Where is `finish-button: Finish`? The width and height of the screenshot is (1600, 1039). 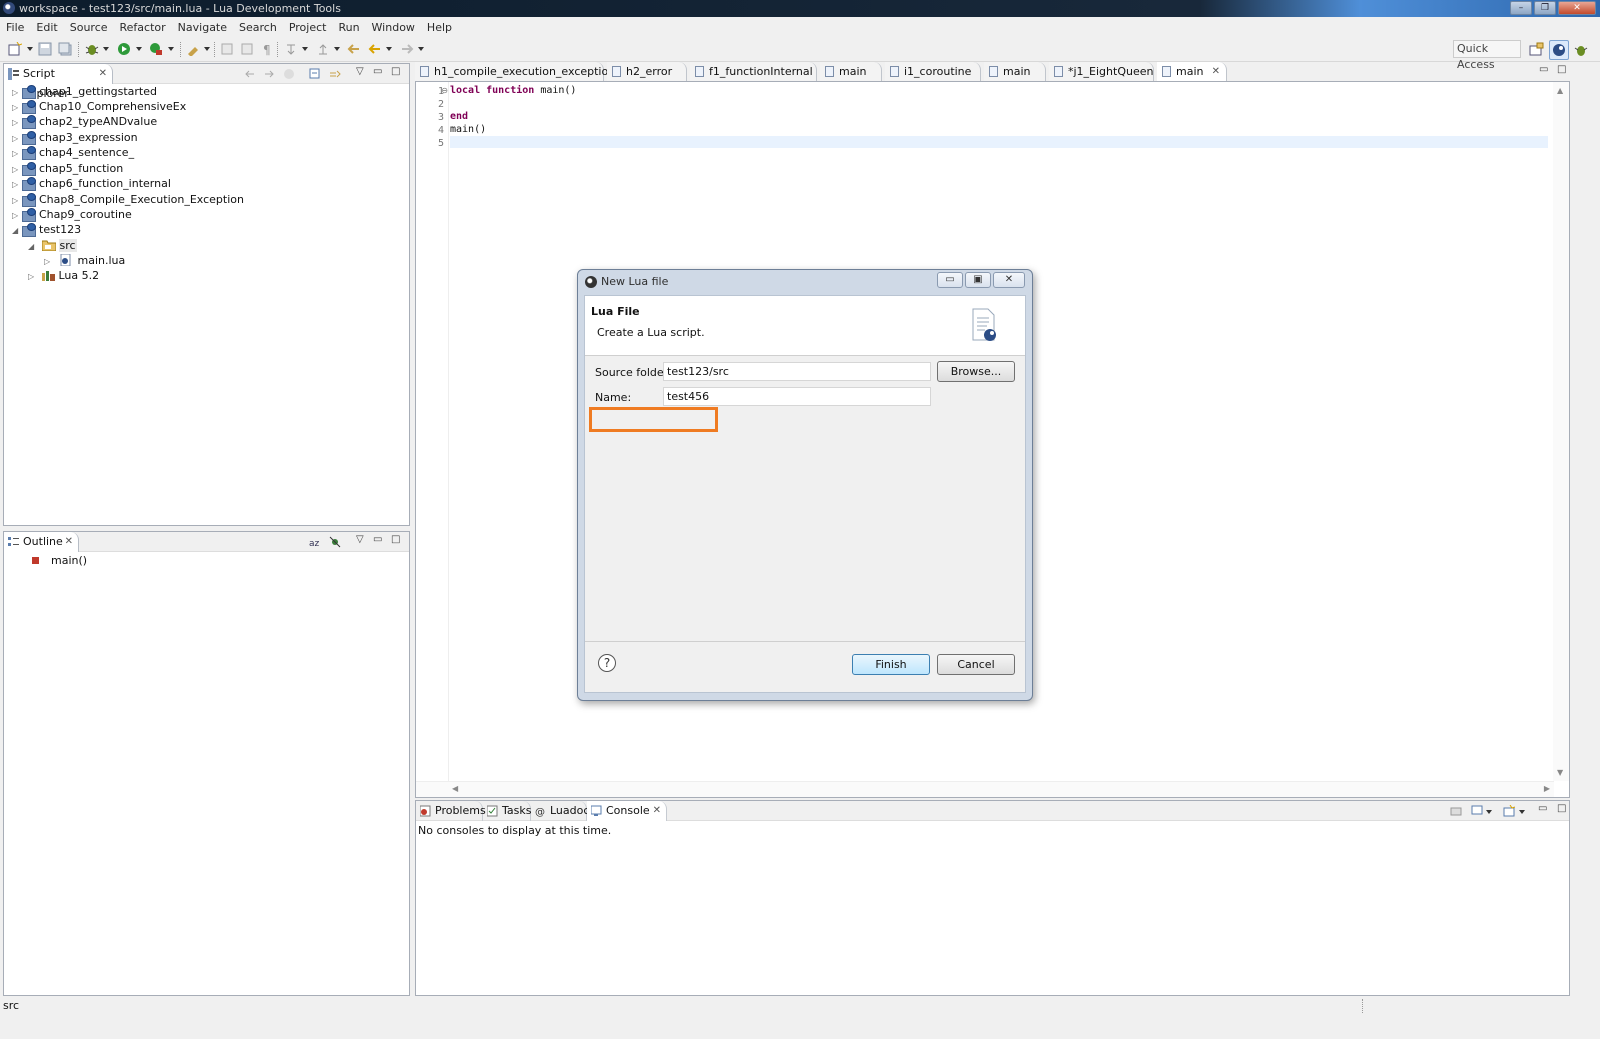
finish-button: Finish is located at coordinates (891, 664).